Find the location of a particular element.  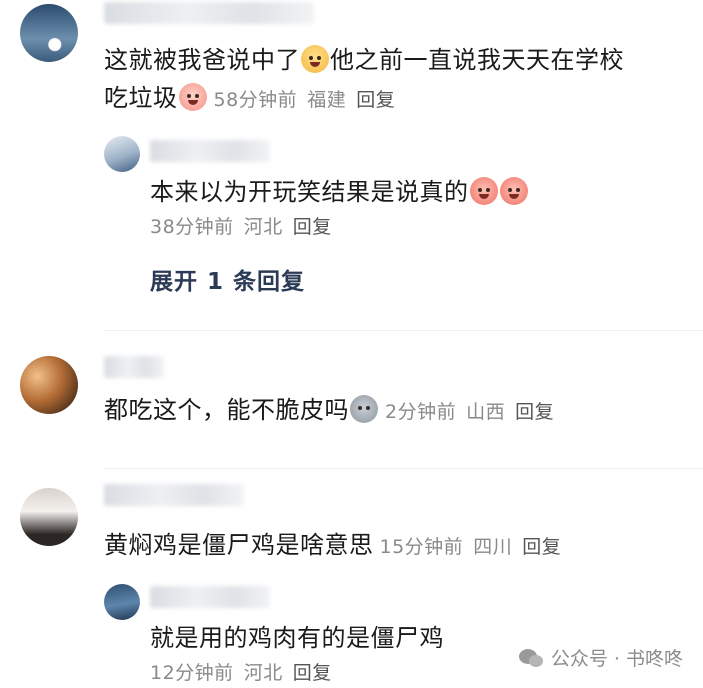

watermark: 公众号 · 书咚咚 is located at coordinates (600, 657).